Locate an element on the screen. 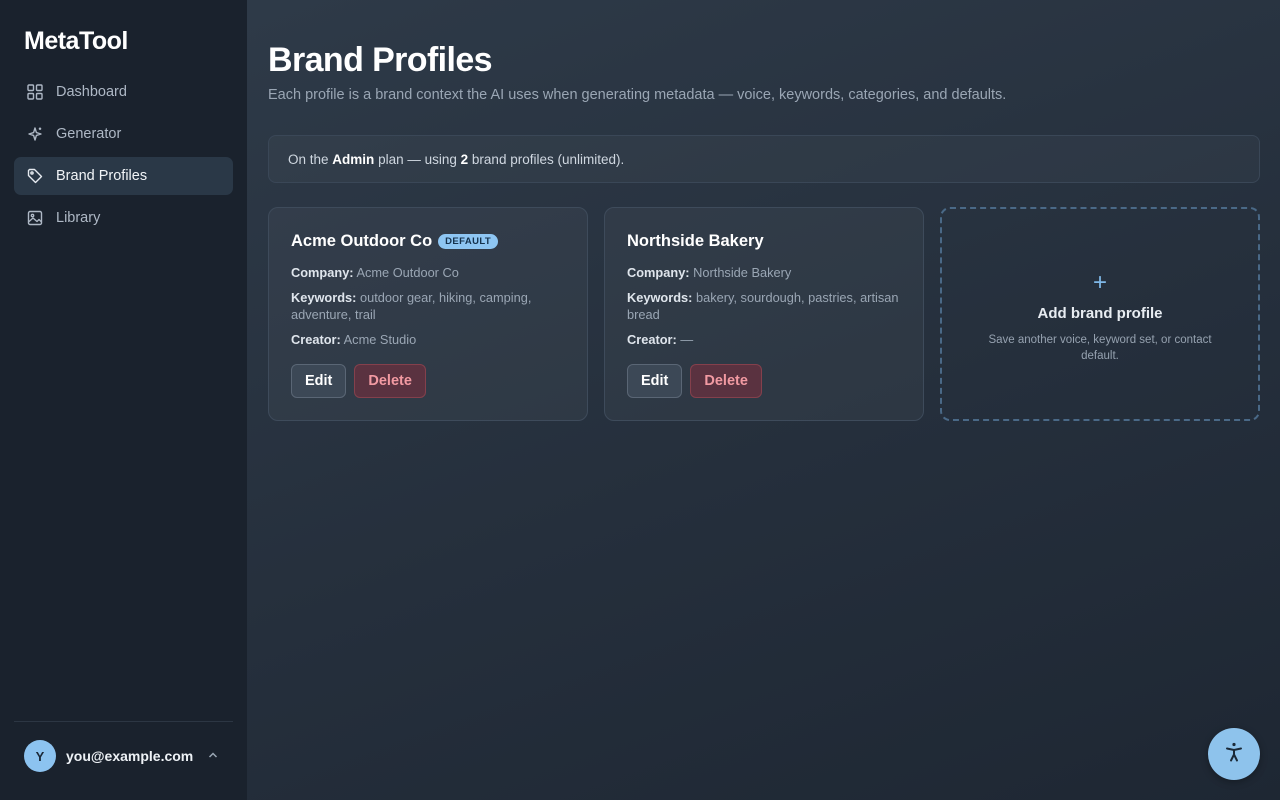  plan-name: Admin is located at coordinates (353, 159).